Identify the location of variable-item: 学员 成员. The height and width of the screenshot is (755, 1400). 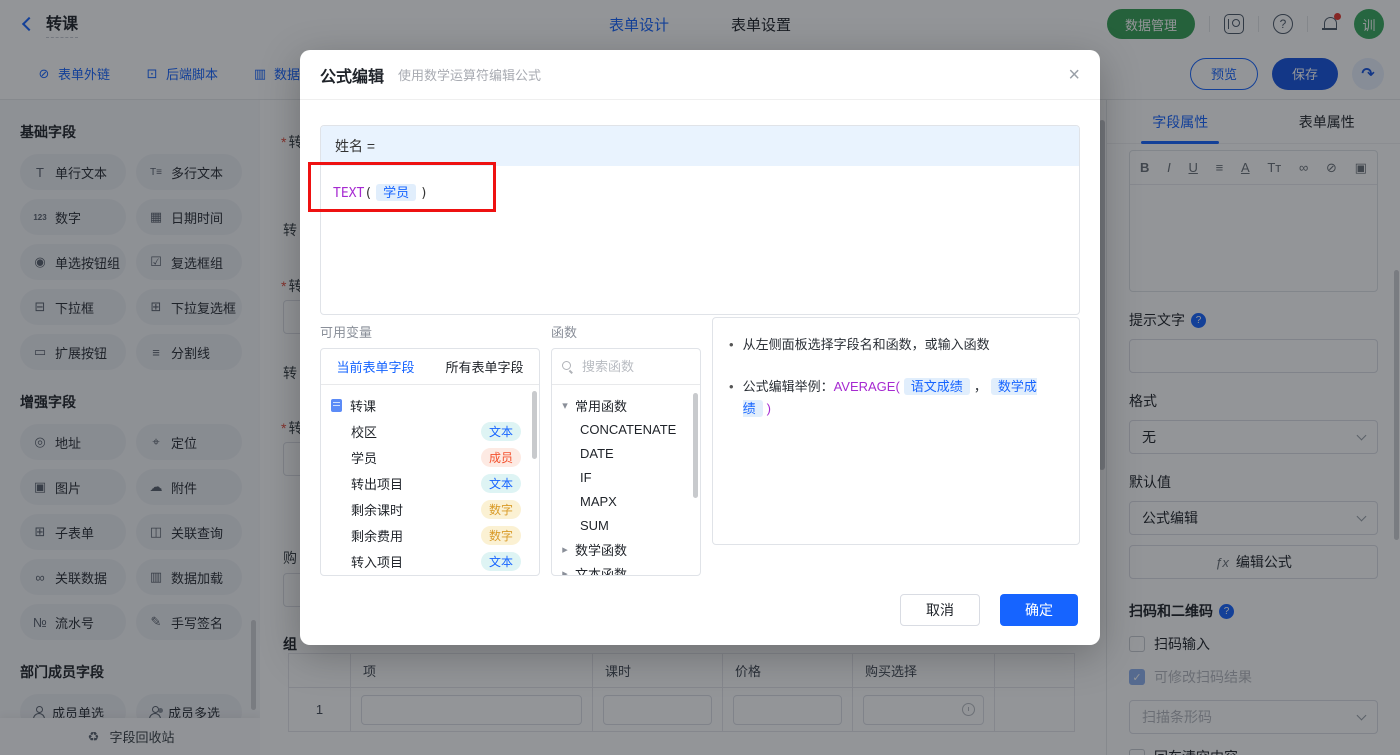
(430, 457).